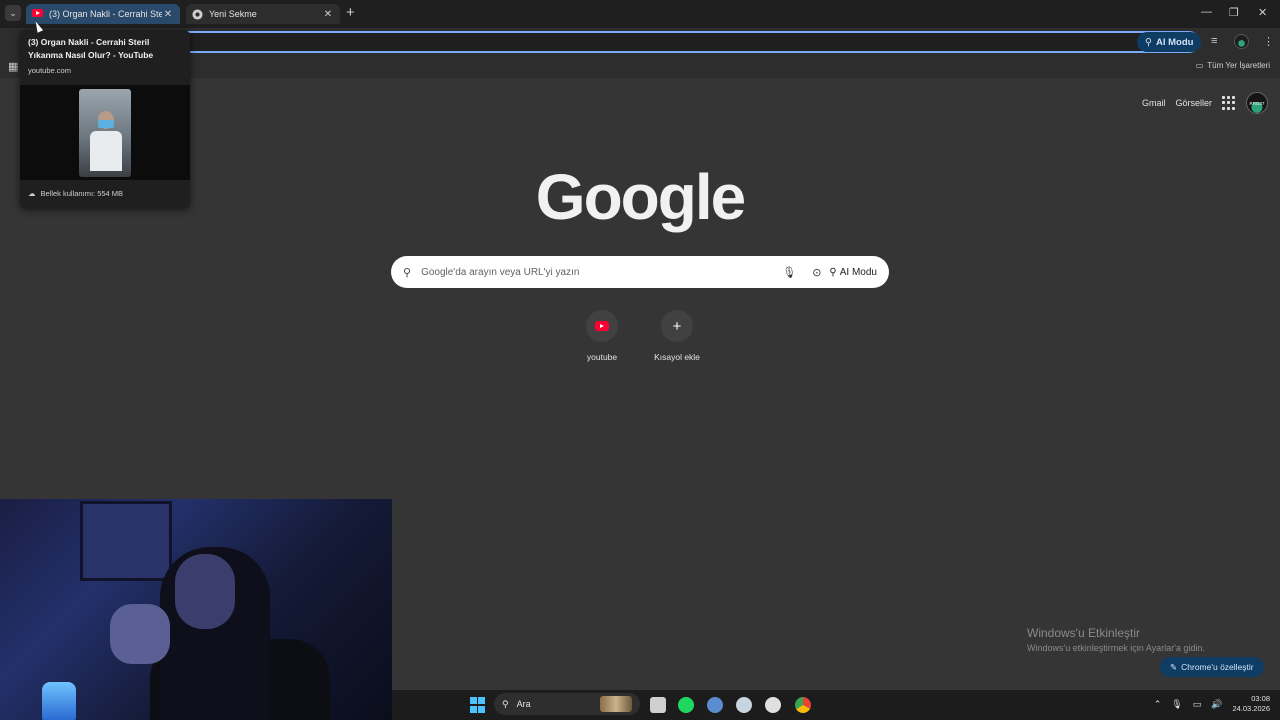  I want to click on hovercard-thumbnail, so click(105, 132).